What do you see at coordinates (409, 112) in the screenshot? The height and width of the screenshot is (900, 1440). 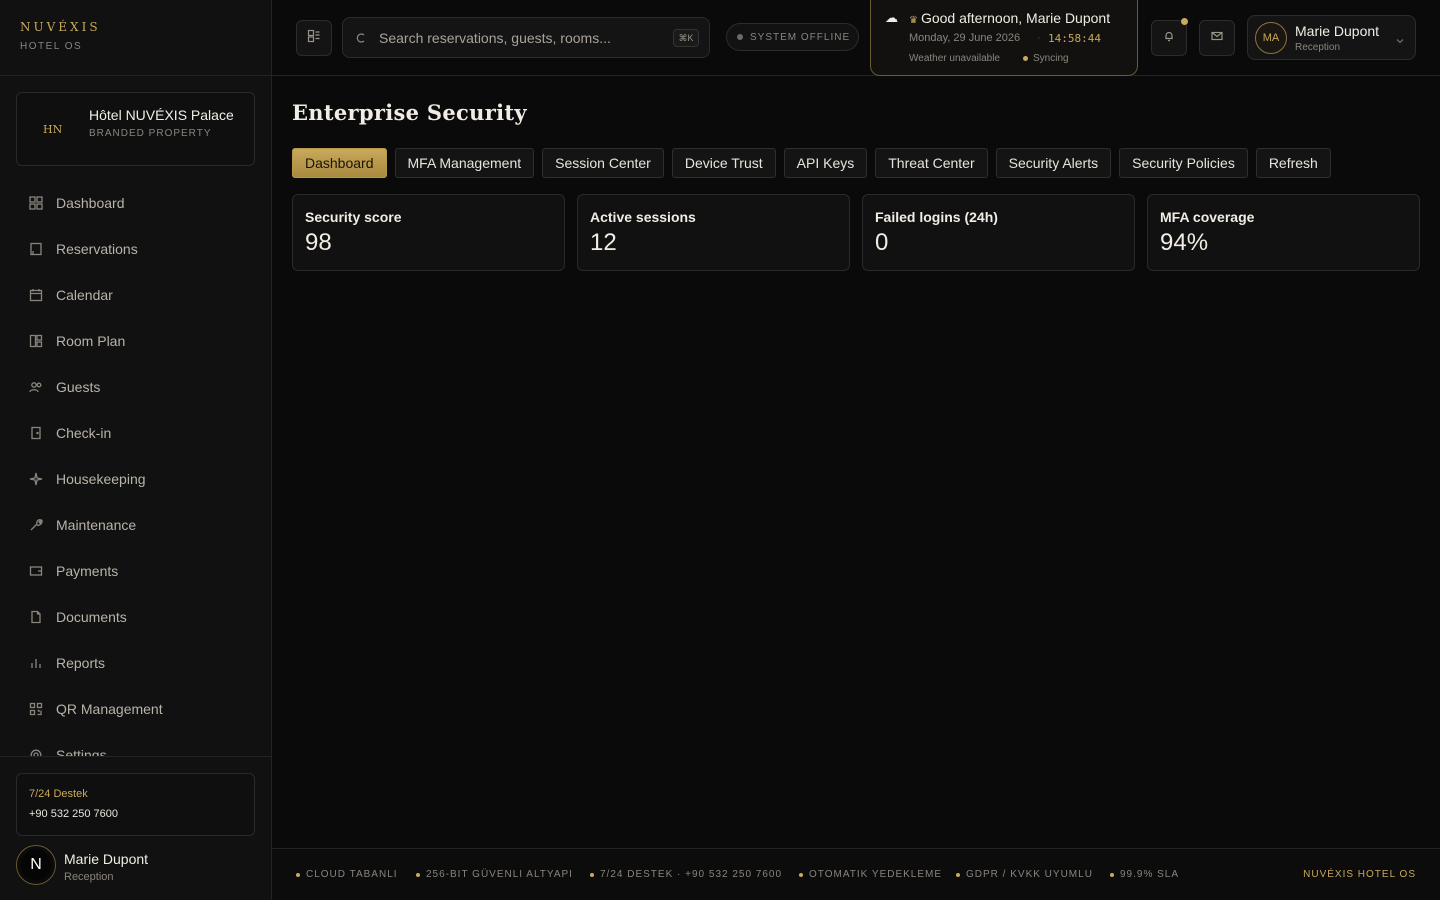 I see `page-title: Enterprise Security` at bounding box center [409, 112].